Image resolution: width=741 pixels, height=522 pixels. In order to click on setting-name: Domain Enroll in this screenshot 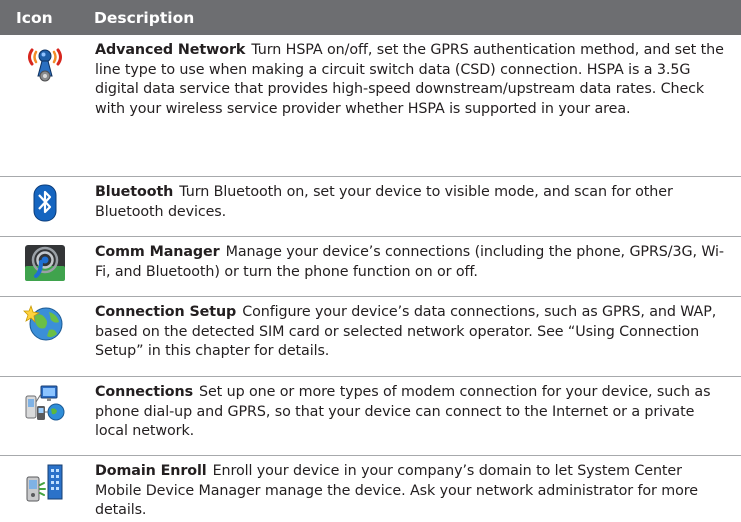, I will do `click(151, 471)`.